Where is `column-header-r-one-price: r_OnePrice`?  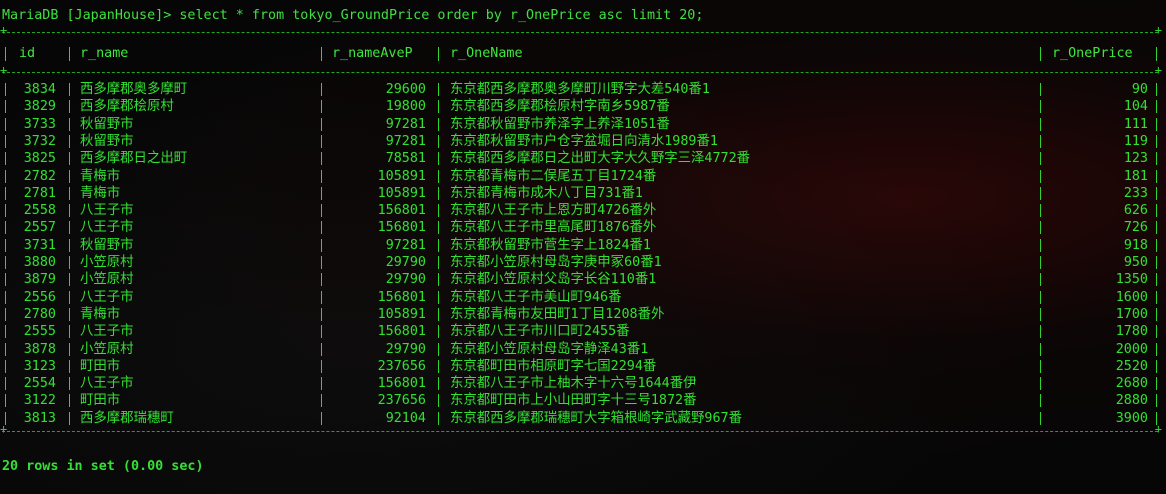
column-header-r-one-price: r_OnePrice is located at coordinates (1092, 53).